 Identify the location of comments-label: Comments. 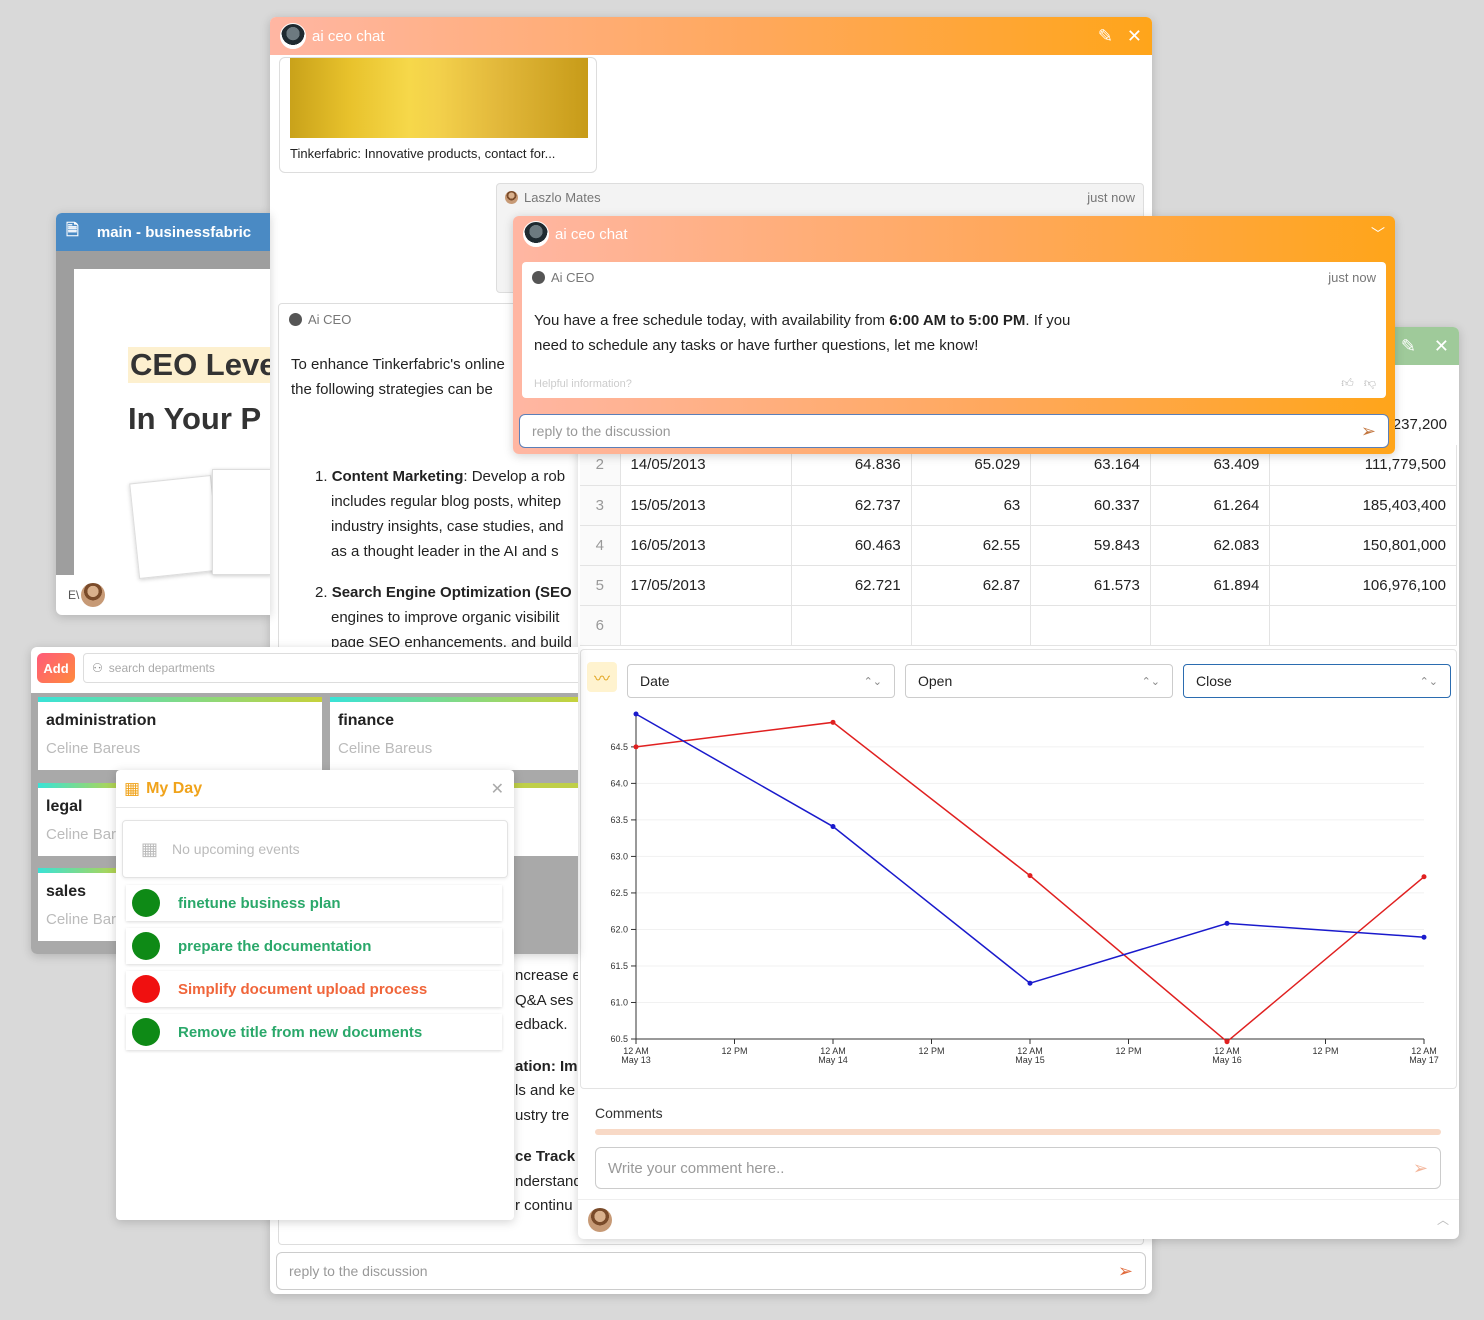
(629, 1113).